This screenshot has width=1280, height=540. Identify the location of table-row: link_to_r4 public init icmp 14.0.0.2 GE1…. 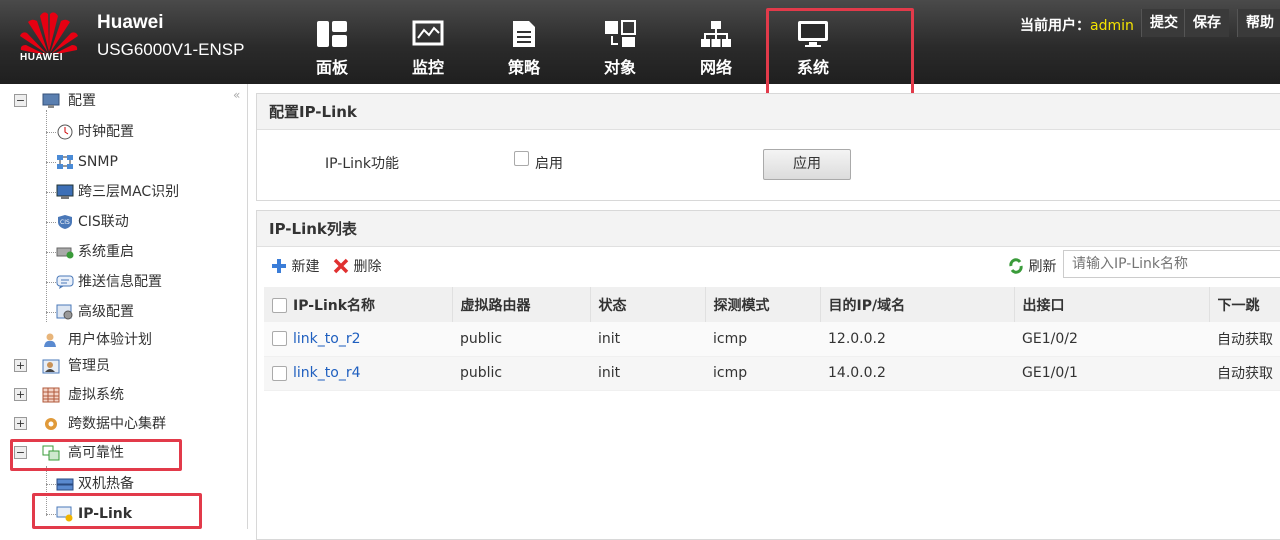
(772, 373).